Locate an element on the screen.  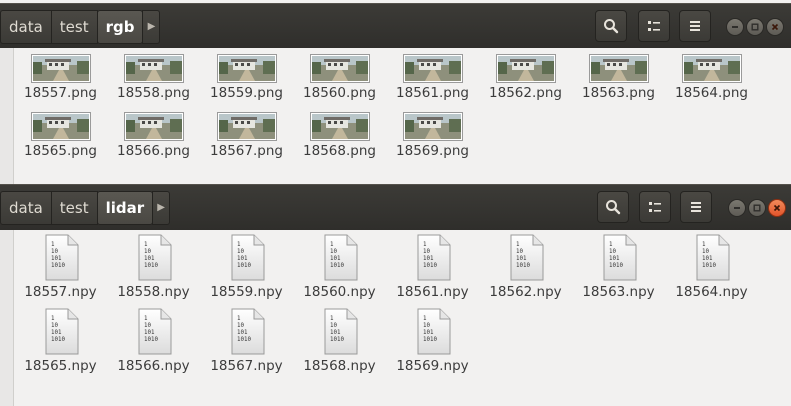
breadcrumb-rgb: rgb is located at coordinates (120, 27).